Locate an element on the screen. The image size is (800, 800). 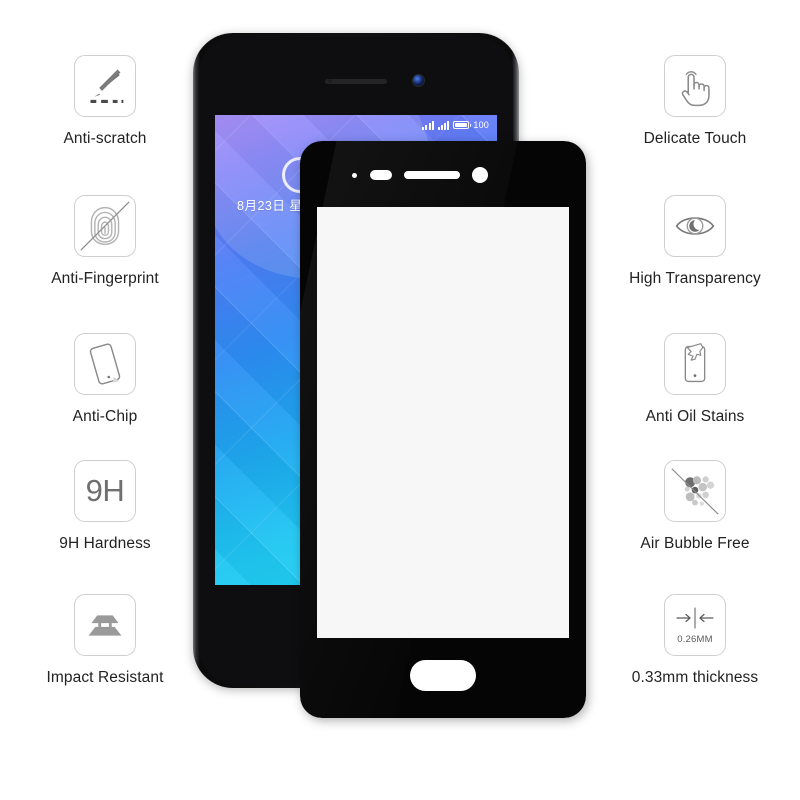
signal-bars-icon is located at coordinates (428, 125).